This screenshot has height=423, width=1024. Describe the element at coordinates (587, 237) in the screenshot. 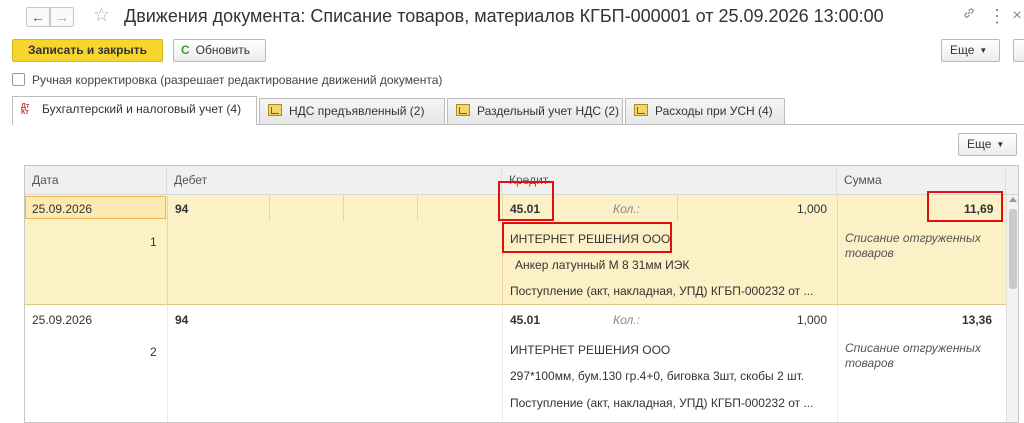

I see `highlight-counterparty` at that location.